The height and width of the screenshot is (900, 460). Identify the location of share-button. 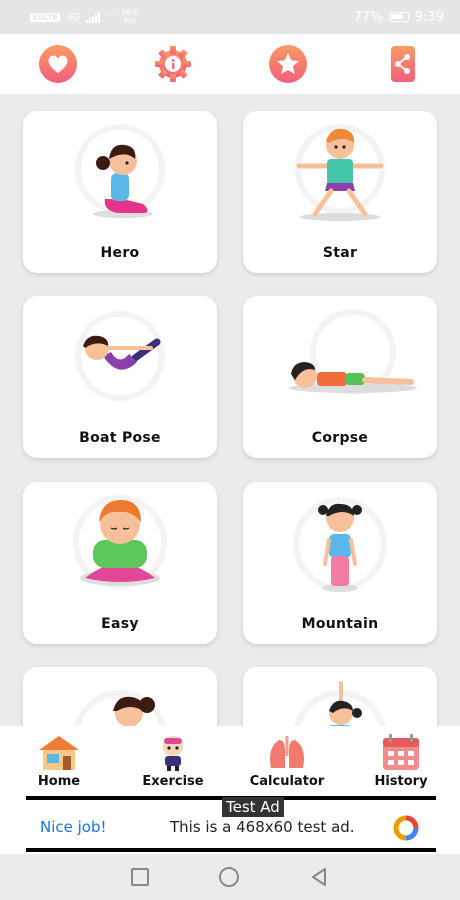
(403, 64).